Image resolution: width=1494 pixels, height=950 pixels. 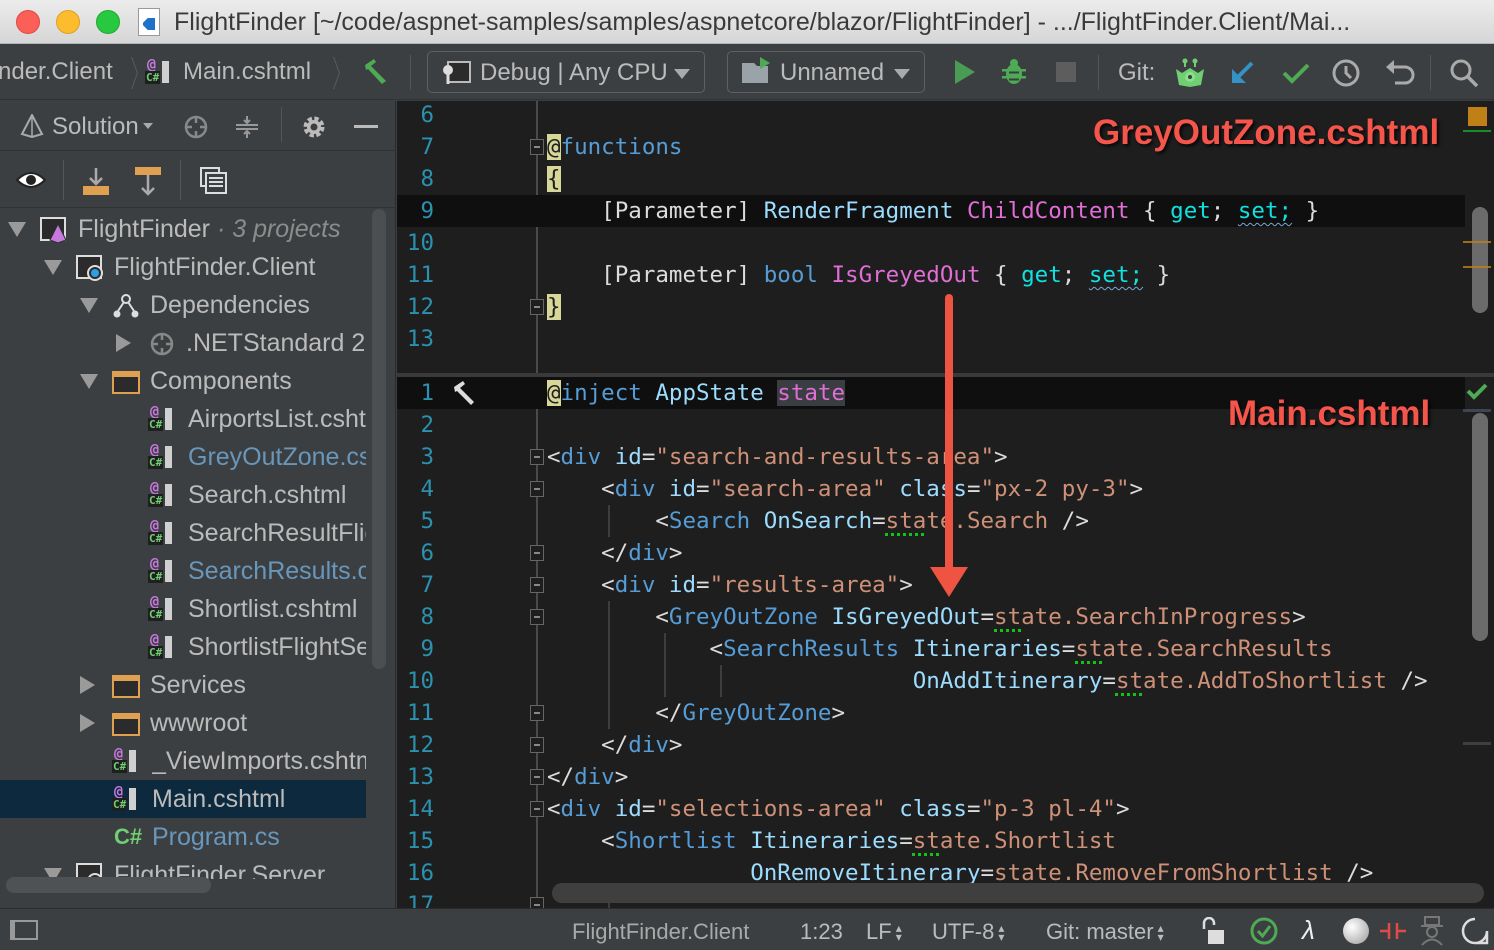 What do you see at coordinates (366, 126) in the screenshot?
I see `minimize-panel-icon` at bounding box center [366, 126].